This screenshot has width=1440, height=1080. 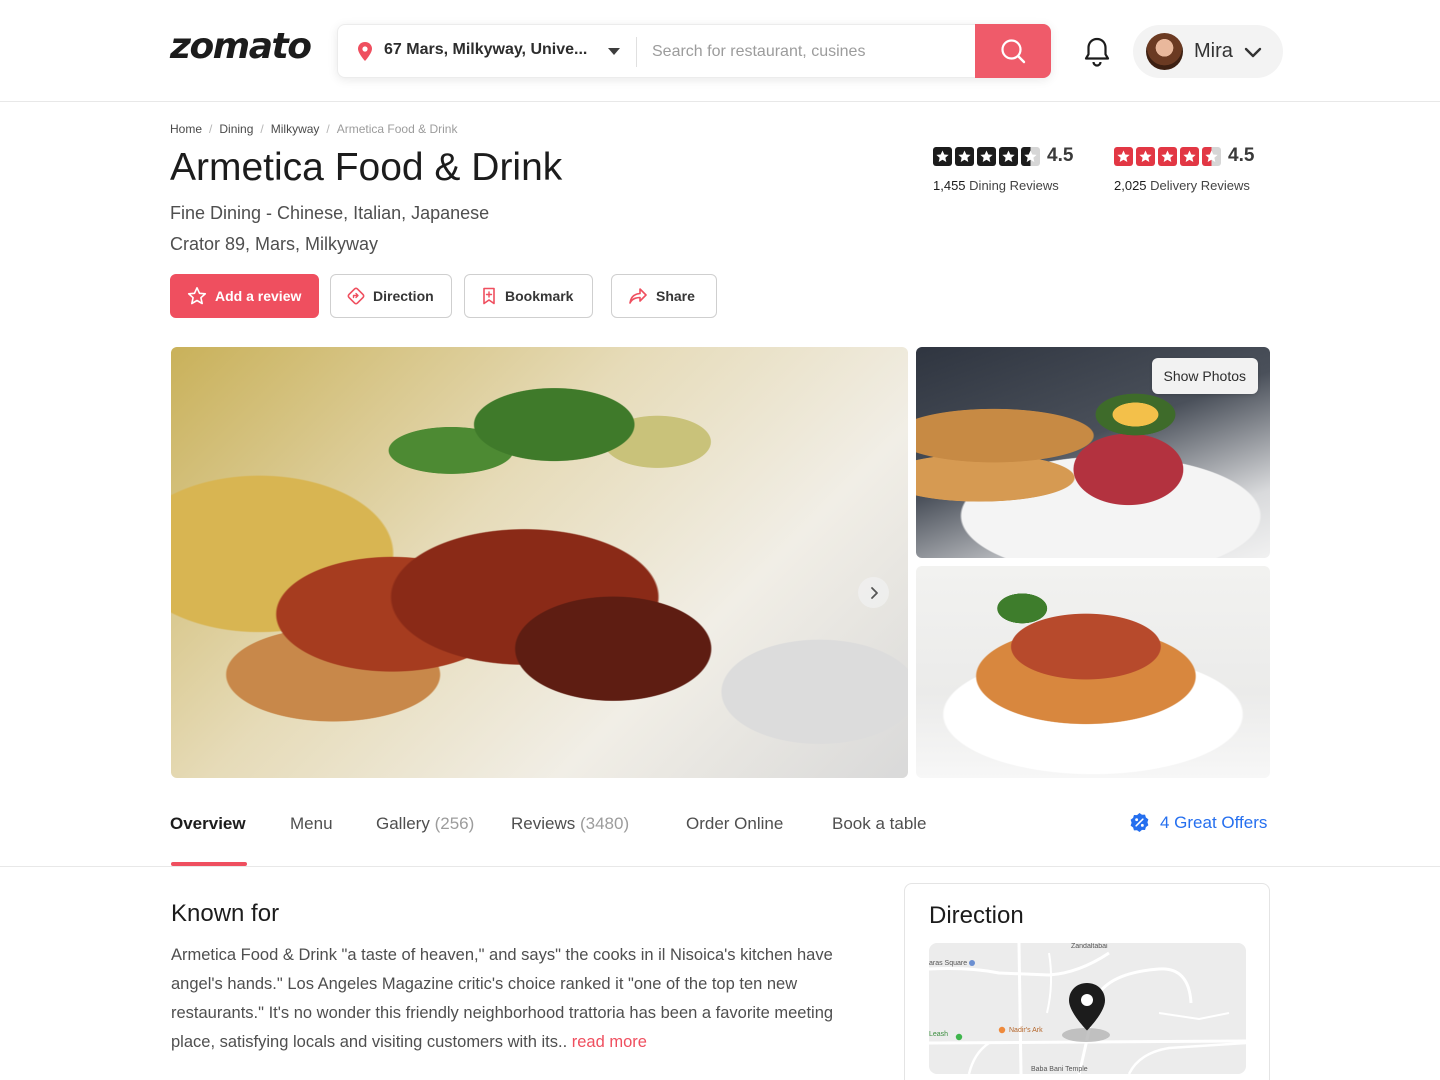 What do you see at coordinates (636, 52) in the screenshot?
I see `search-divider` at bounding box center [636, 52].